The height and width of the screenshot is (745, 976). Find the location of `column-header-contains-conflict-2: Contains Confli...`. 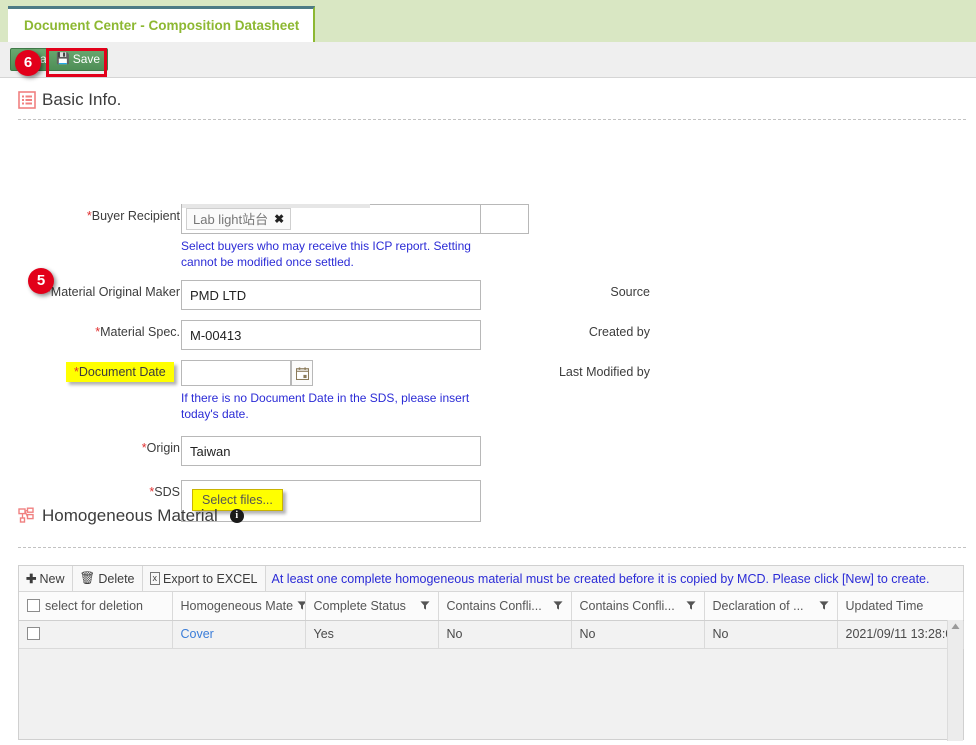

column-header-contains-conflict-2: Contains Confli... is located at coordinates (638, 606).